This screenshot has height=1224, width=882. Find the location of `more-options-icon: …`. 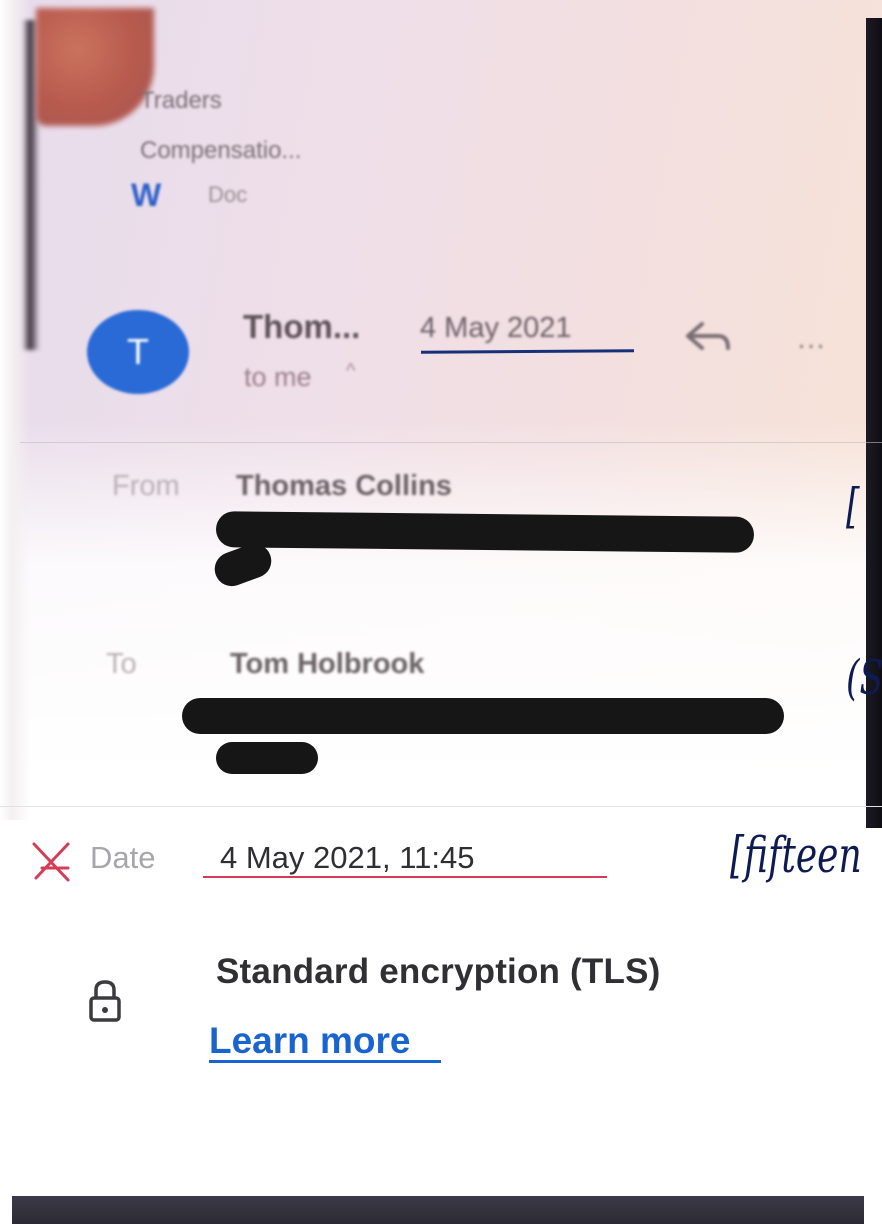

more-options-icon: … is located at coordinates (811, 339).